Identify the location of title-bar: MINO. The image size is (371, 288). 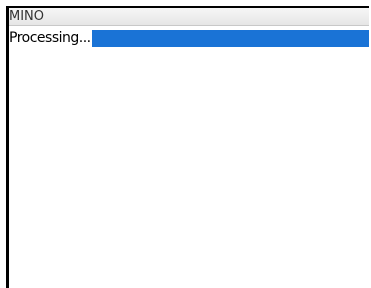
(189, 17).